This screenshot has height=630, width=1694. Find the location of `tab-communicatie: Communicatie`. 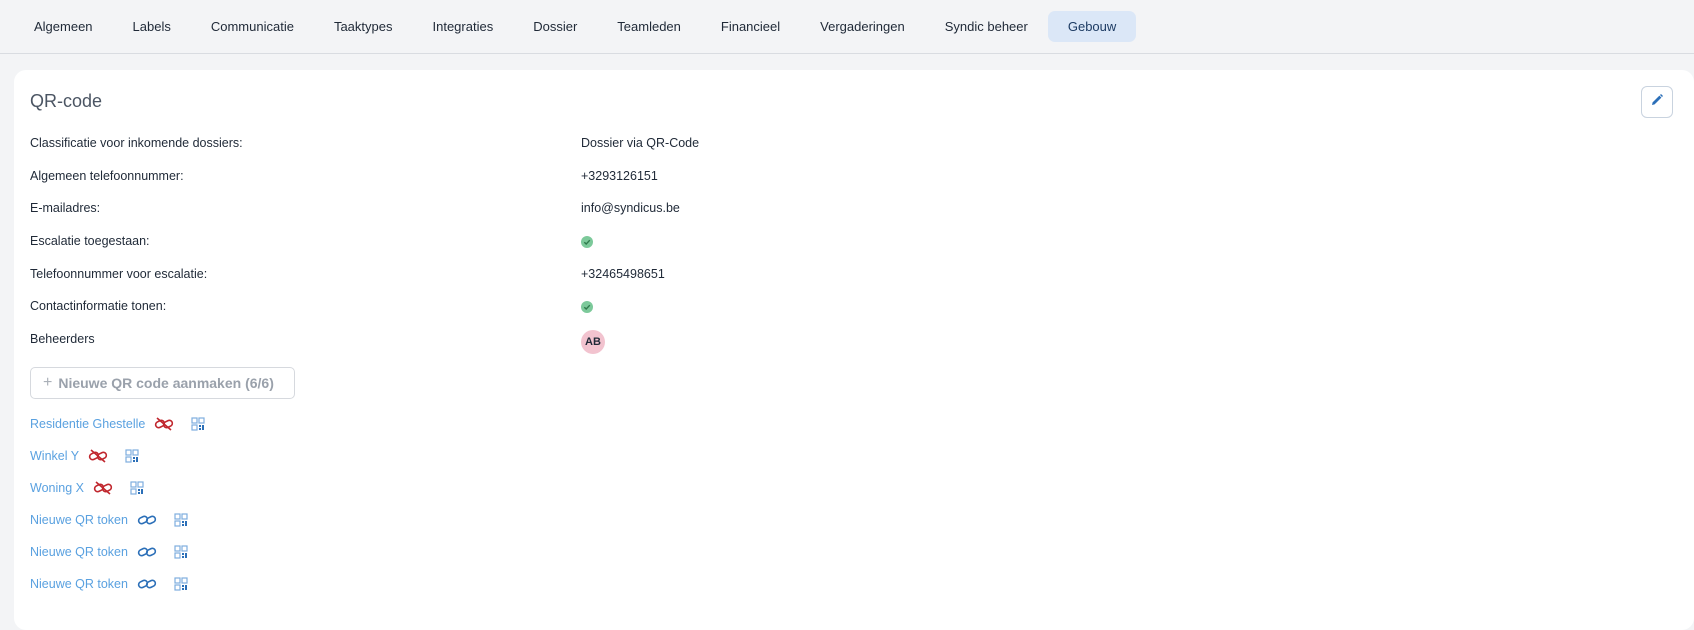

tab-communicatie: Communicatie is located at coordinates (252, 26).